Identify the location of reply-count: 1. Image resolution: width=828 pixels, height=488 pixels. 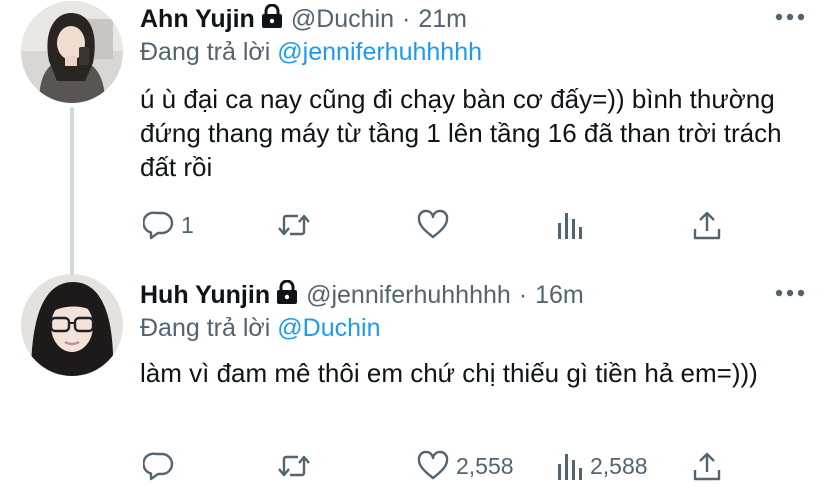
(187, 224).